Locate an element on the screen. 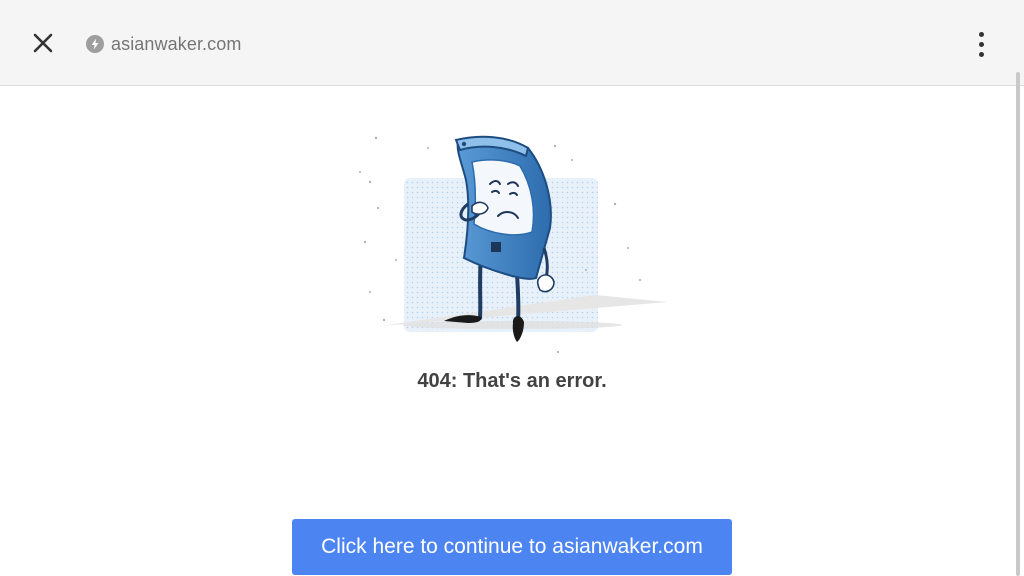 The image size is (1024, 576). continue-button: Click here to continue to asianwaker.com is located at coordinates (512, 547).